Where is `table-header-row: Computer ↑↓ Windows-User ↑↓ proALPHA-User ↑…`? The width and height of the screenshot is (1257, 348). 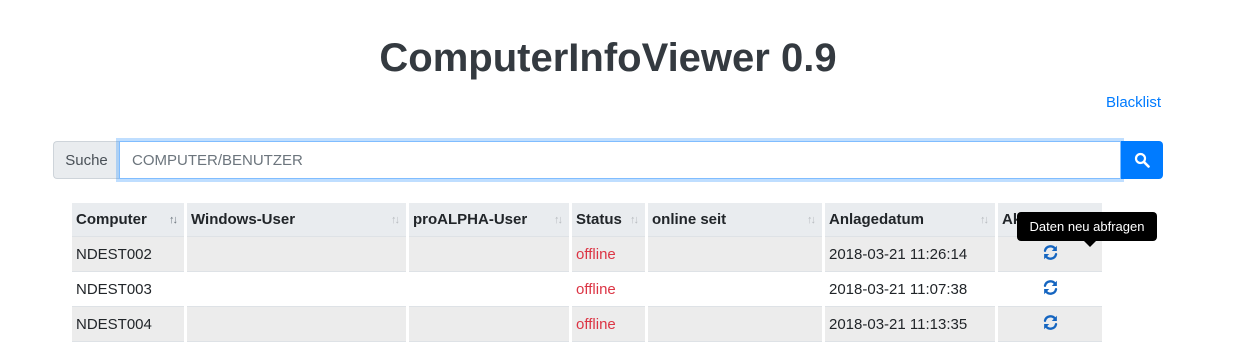 table-header-row: Computer ↑↓ Windows-User ↑↓ proALPHA-User ↑… is located at coordinates (587, 220).